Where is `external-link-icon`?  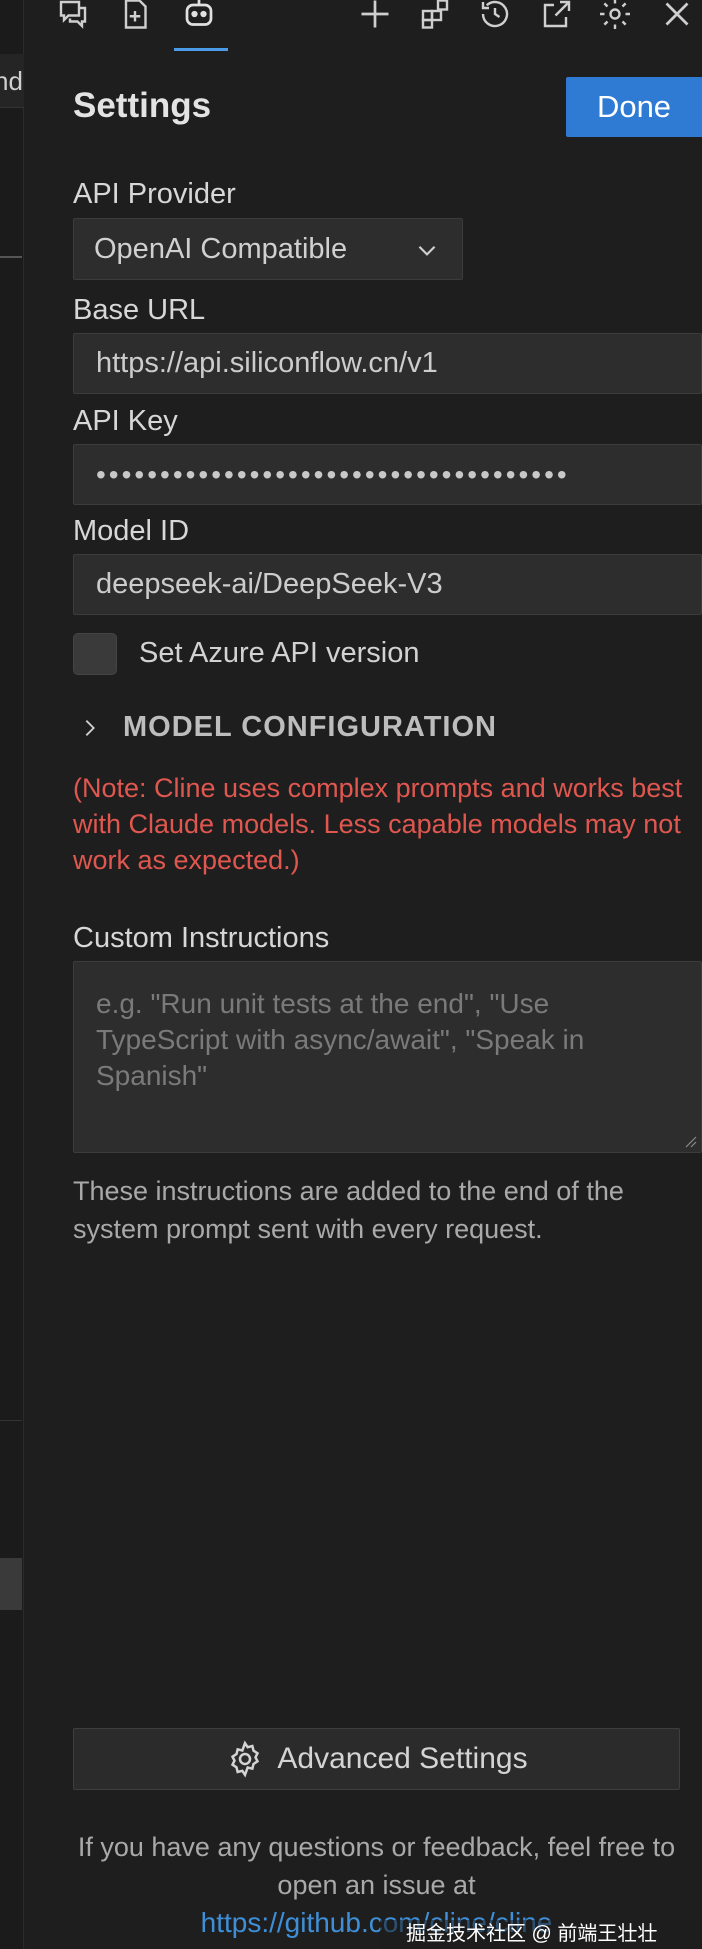
external-link-icon is located at coordinates (557, 18).